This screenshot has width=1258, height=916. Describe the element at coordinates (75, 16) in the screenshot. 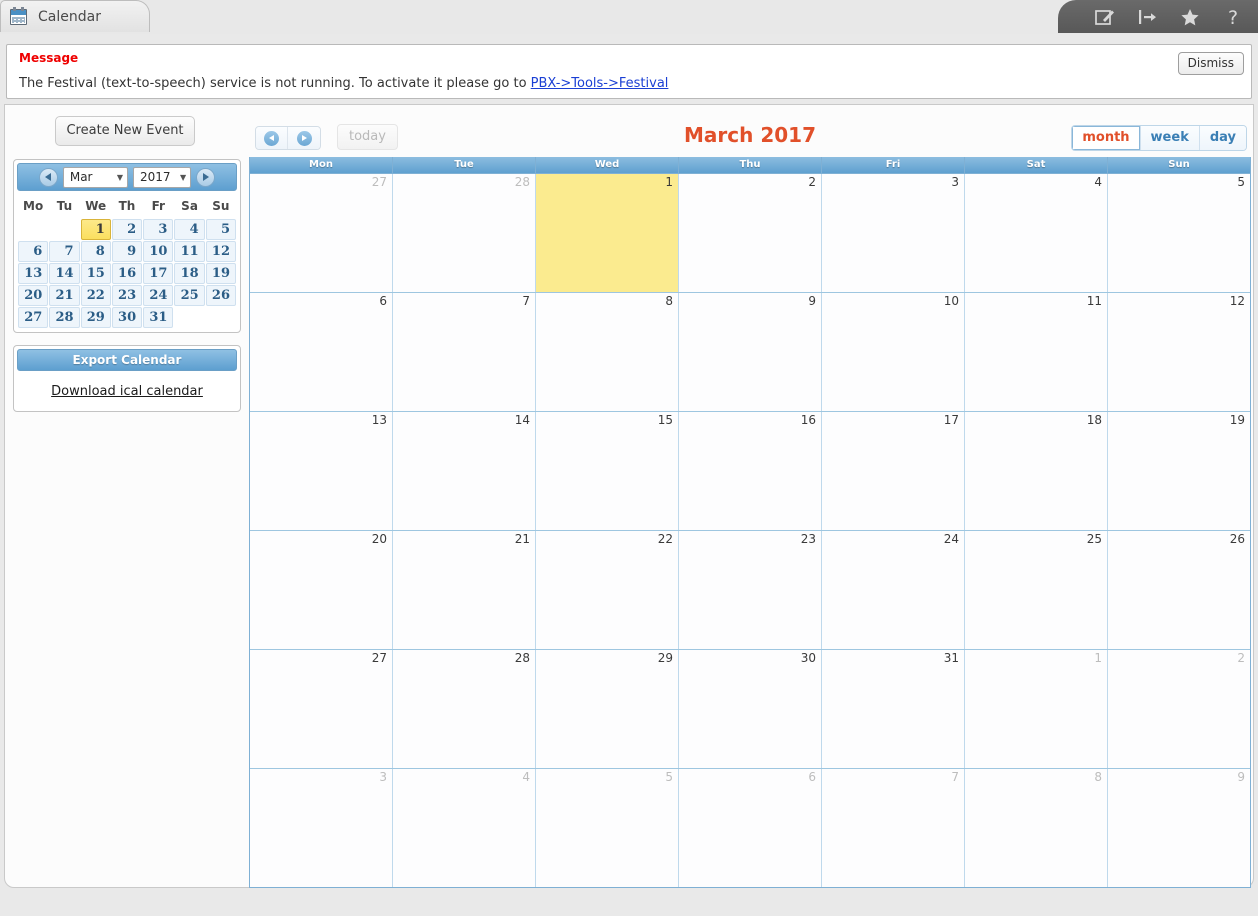

I see `tab-calendar: Calendar` at that location.